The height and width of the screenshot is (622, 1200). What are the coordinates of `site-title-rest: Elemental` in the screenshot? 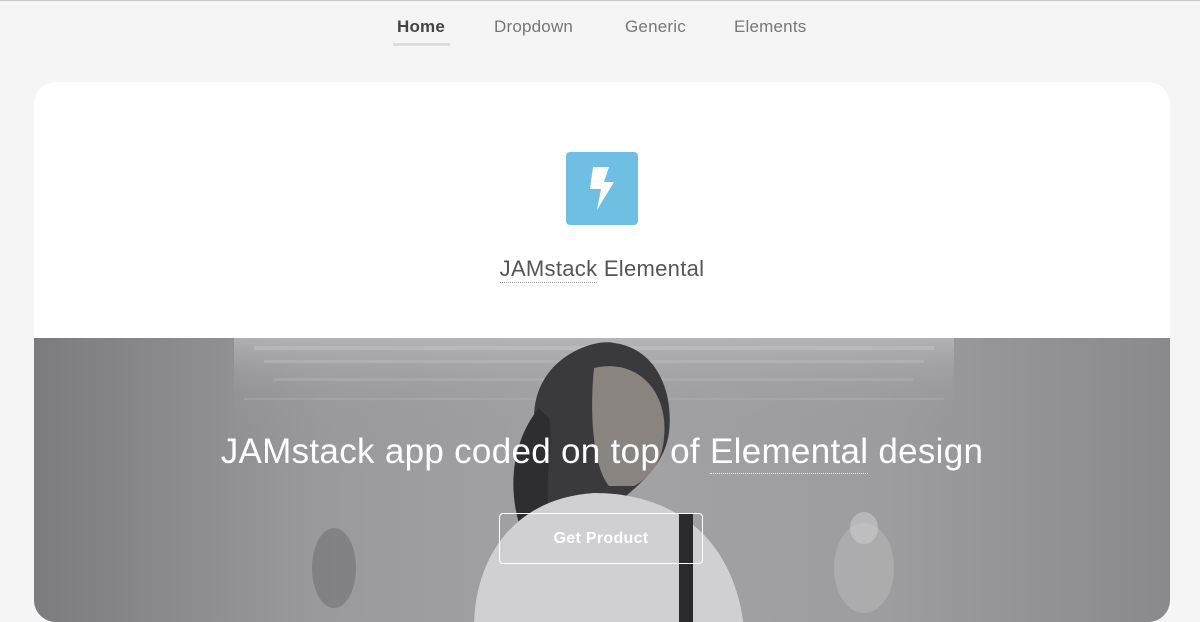 It's located at (654, 268).